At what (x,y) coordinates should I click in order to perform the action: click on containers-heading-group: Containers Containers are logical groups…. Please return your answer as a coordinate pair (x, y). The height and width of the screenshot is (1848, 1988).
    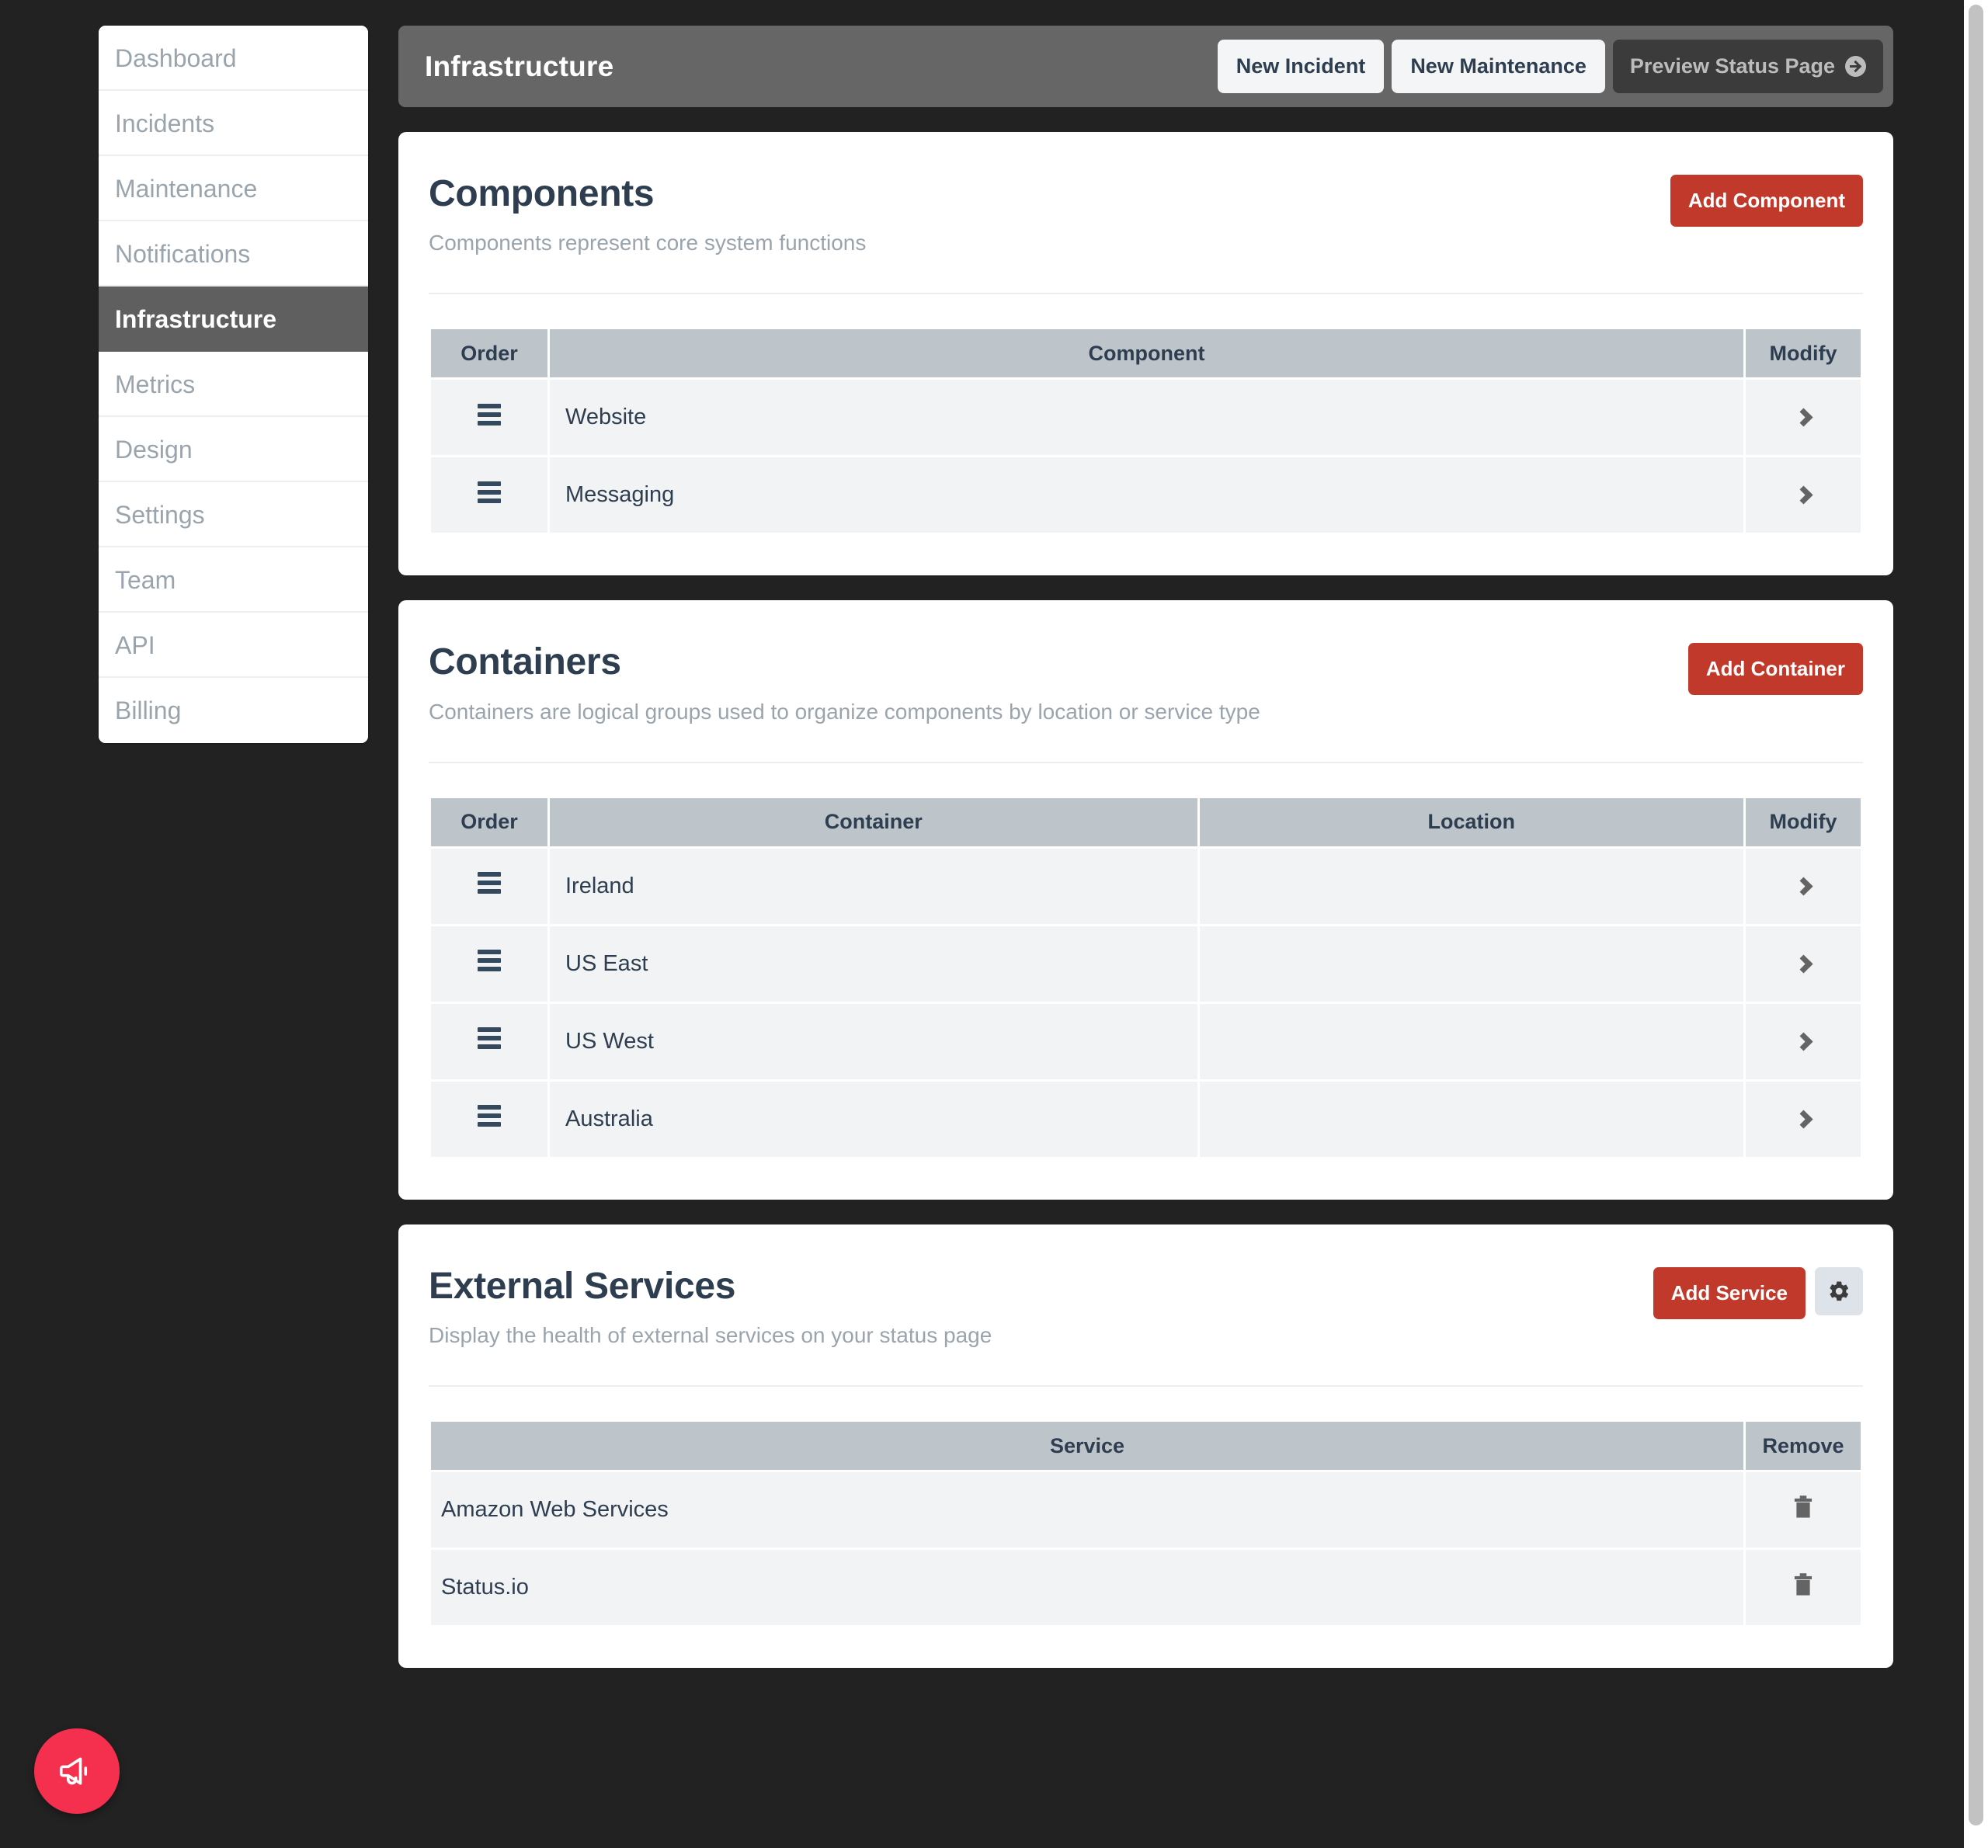
    Looking at the image, I should click on (845, 683).